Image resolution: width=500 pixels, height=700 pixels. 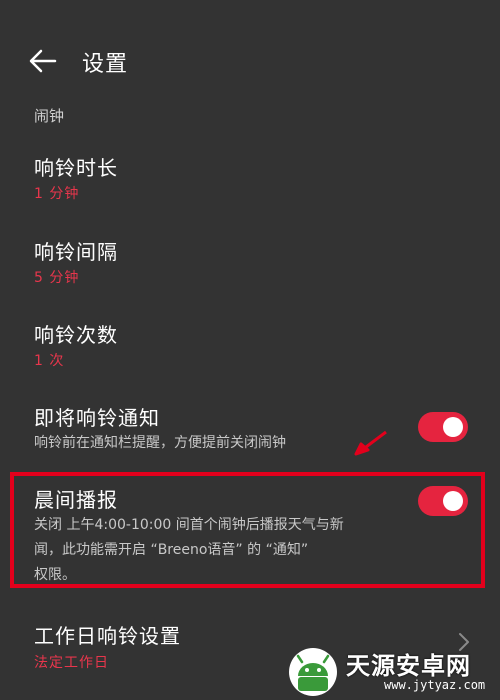 I want to click on watermark: 天源安卓网 www.jytyaz.com, so click(x=389, y=670).